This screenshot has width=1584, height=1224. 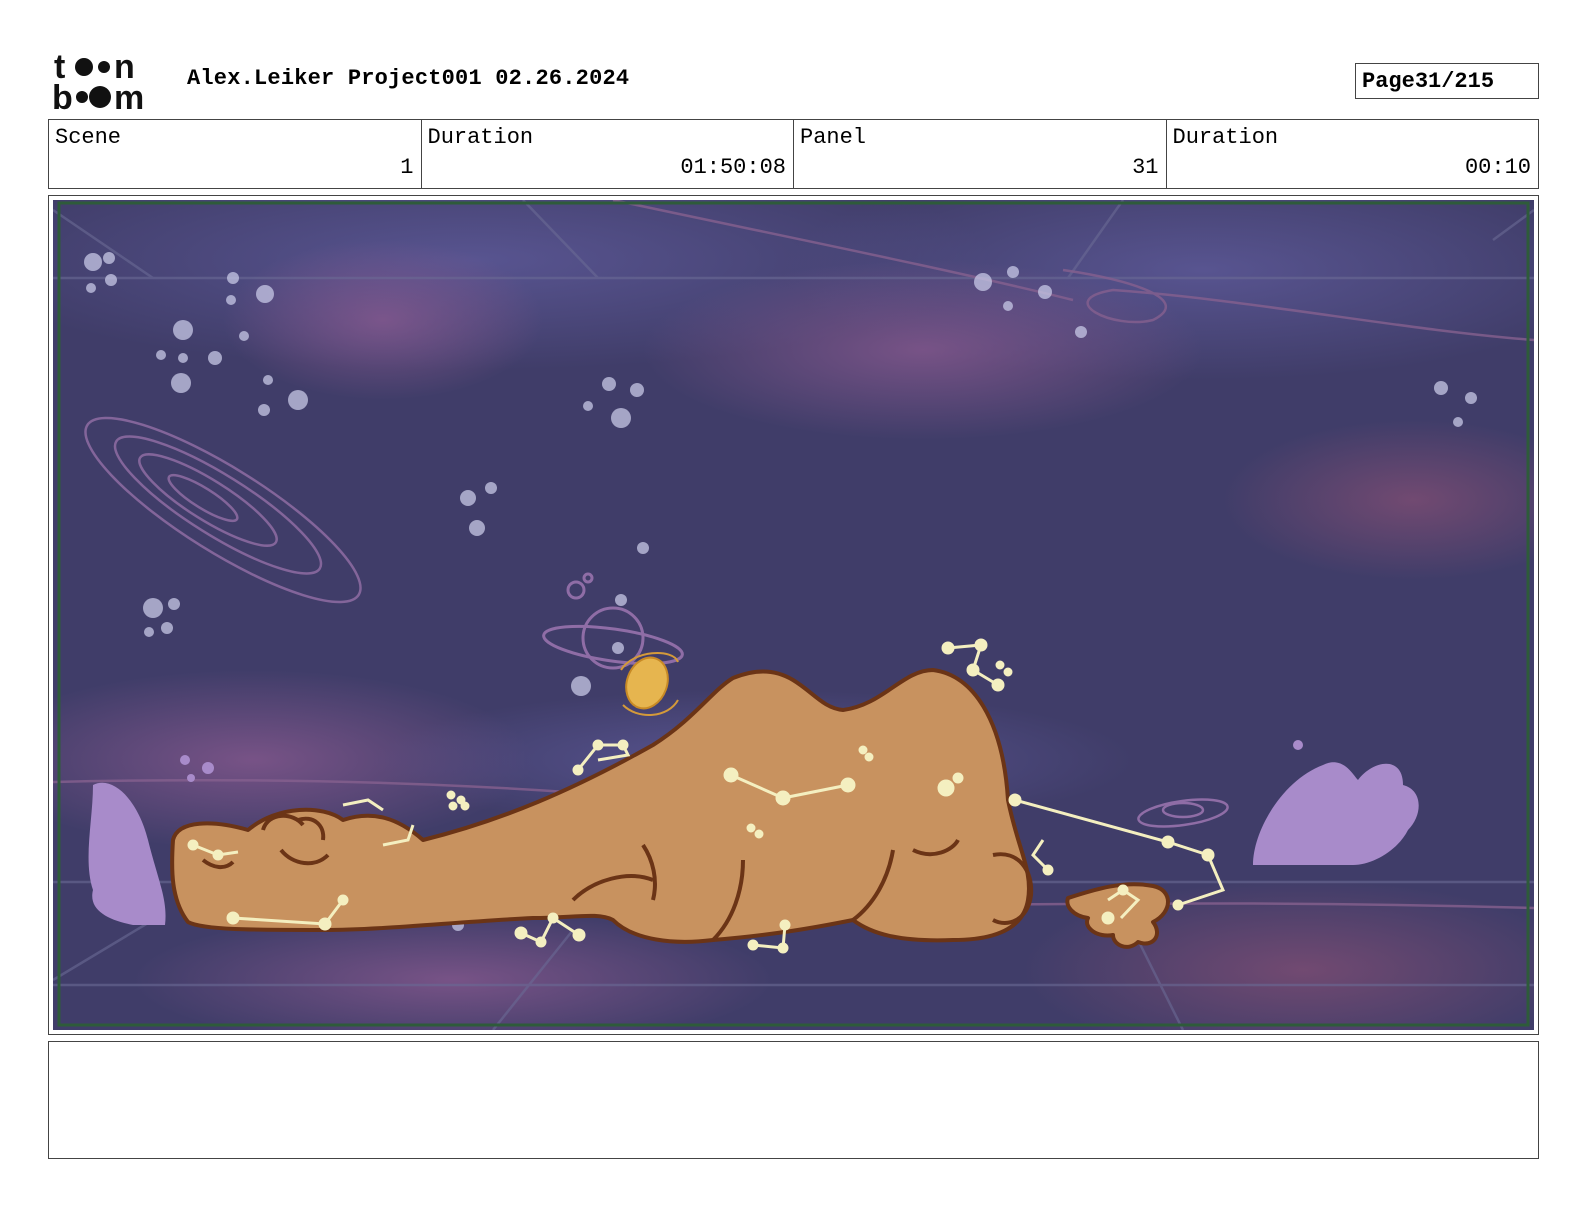 I want to click on panel-notes-box, so click(x=793, y=1100).